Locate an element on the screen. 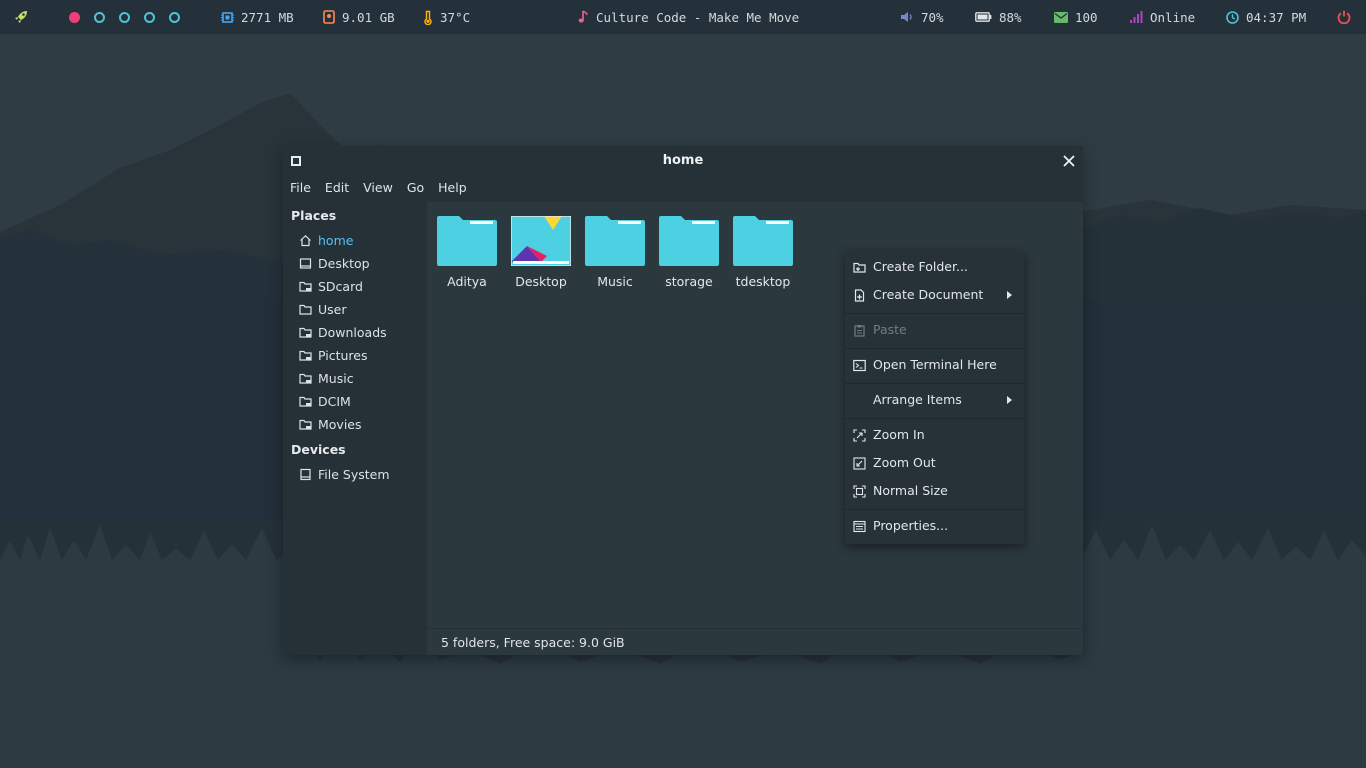 This screenshot has height=768, width=1366. file-name: Desktop is located at coordinates (541, 281).